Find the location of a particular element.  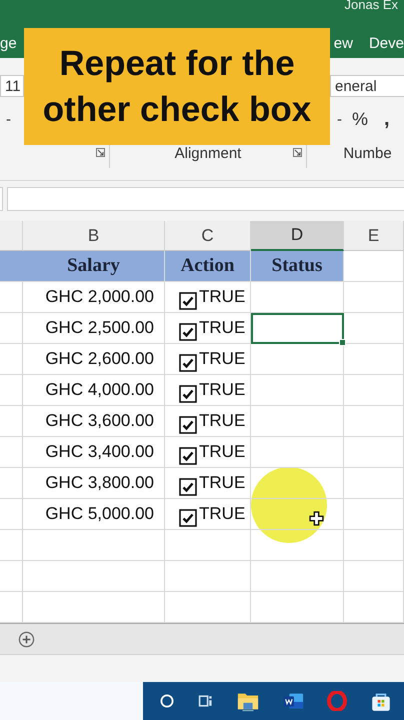

percent-button: % is located at coordinates (360, 119).